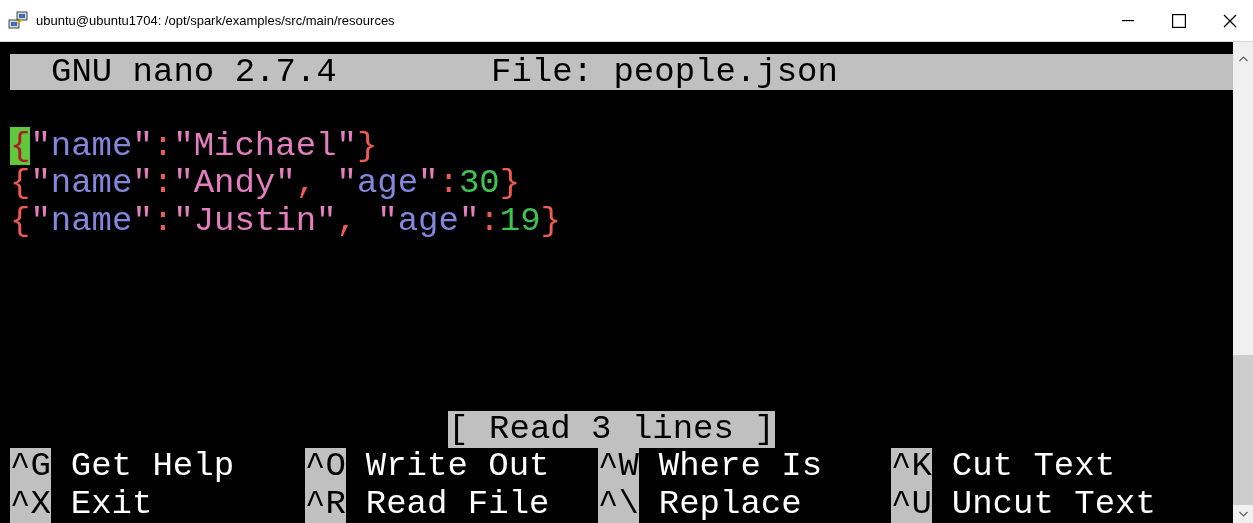 This screenshot has width=1253, height=523. Describe the element at coordinates (152, 467) in the screenshot. I see `shortcut-label: Get Help` at that location.